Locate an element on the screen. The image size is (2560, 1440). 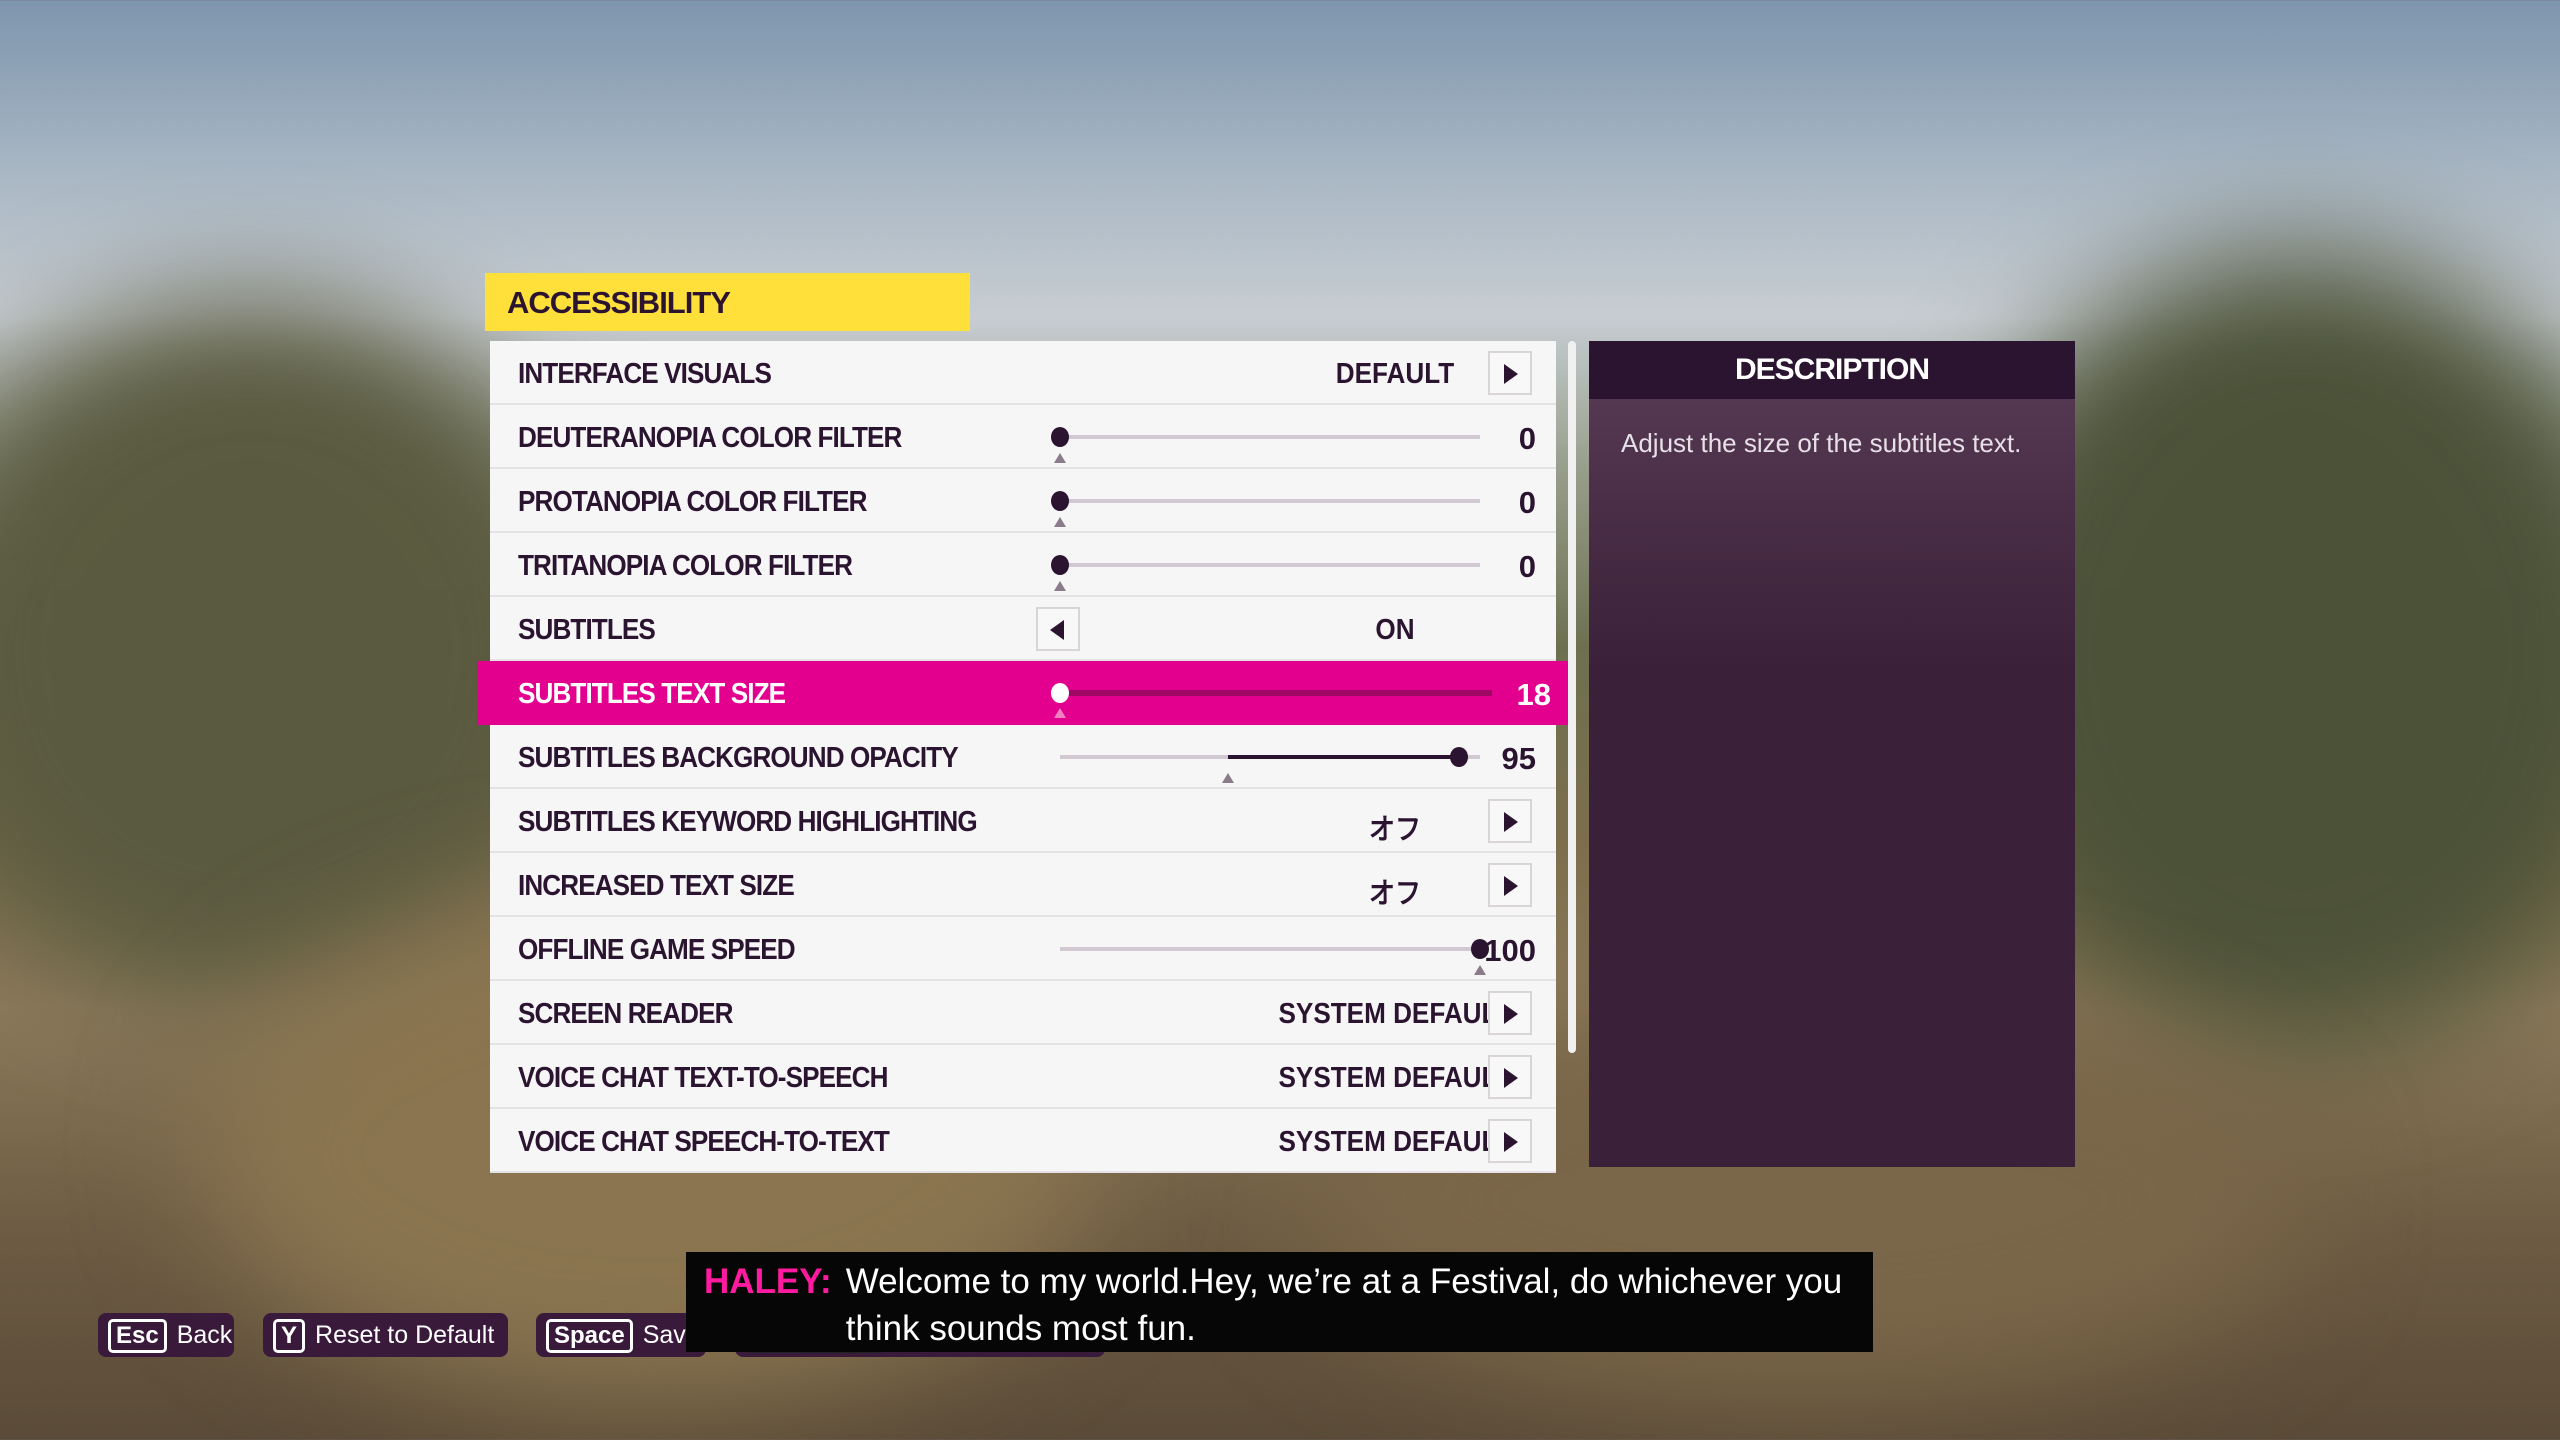
space-key-icon: Space is located at coordinates (589, 1336).